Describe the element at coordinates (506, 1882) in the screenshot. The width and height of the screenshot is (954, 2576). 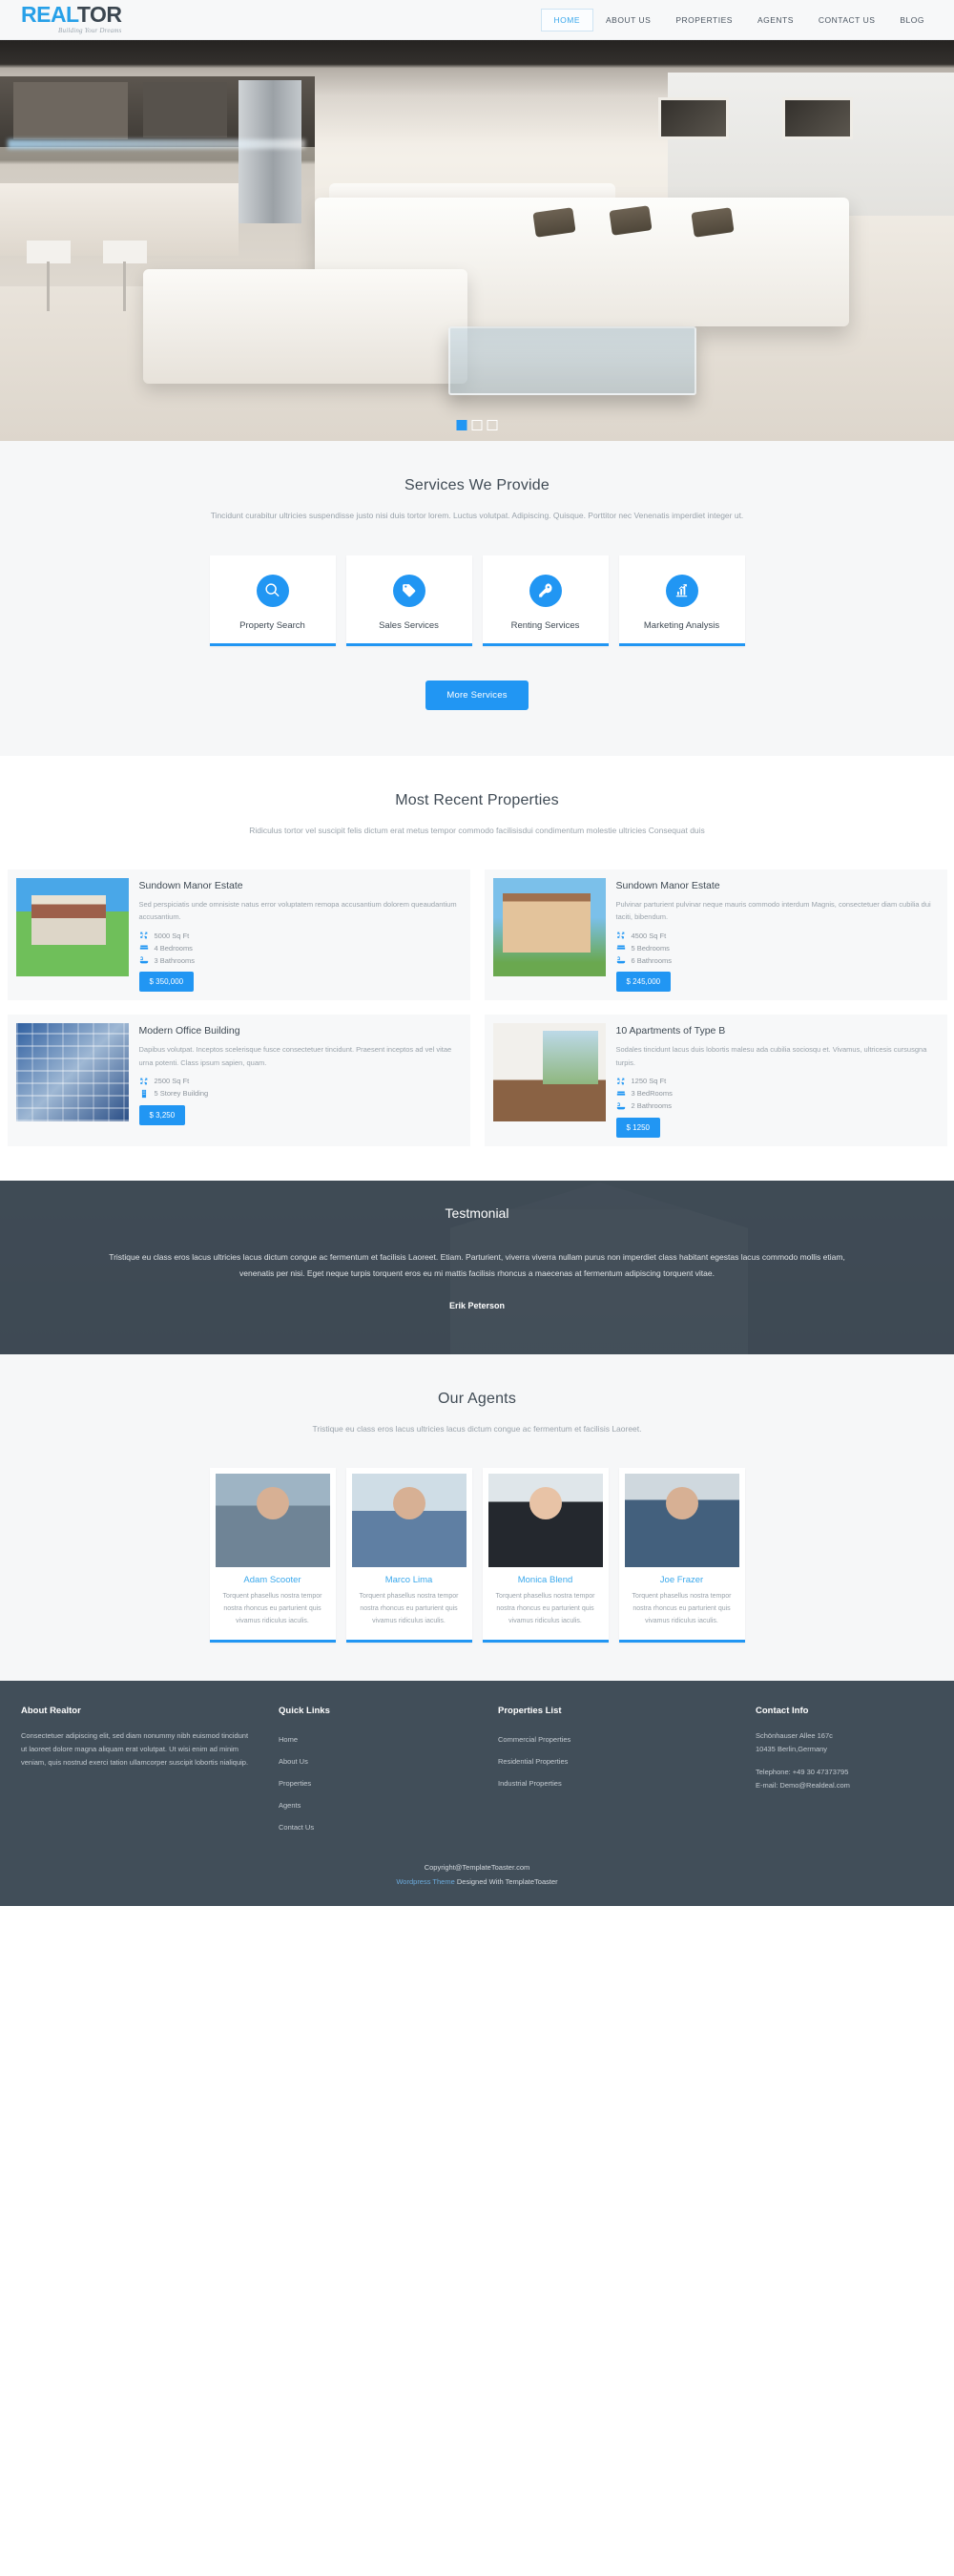
I see `credit-rest: Designed With TemplateToaster` at that location.